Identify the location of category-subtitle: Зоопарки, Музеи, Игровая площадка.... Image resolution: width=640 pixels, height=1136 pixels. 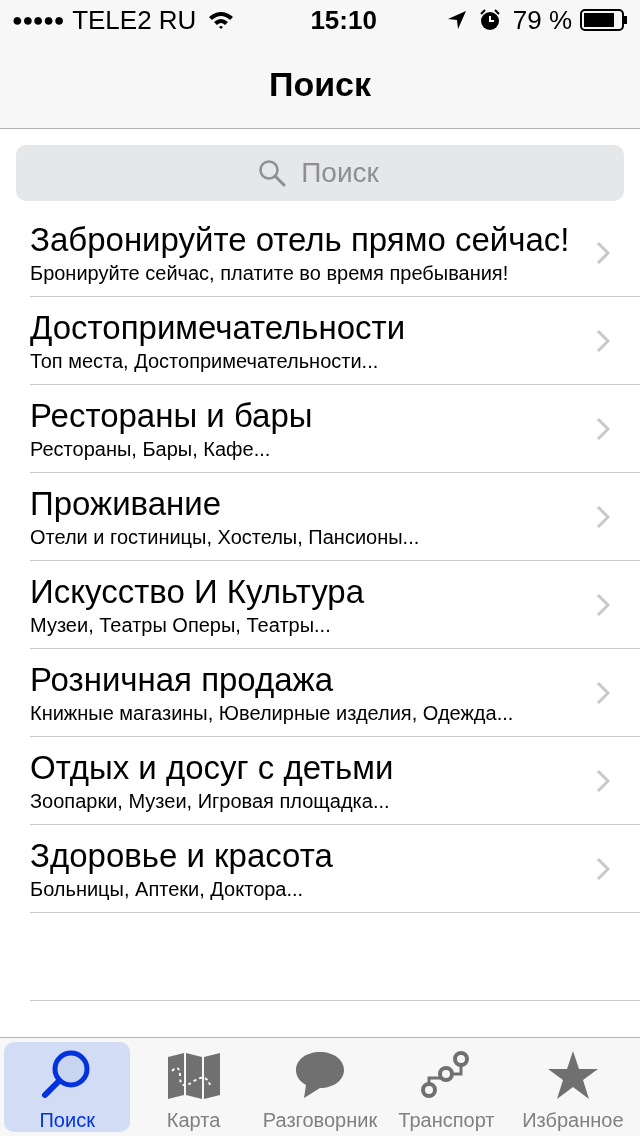
(210, 801).